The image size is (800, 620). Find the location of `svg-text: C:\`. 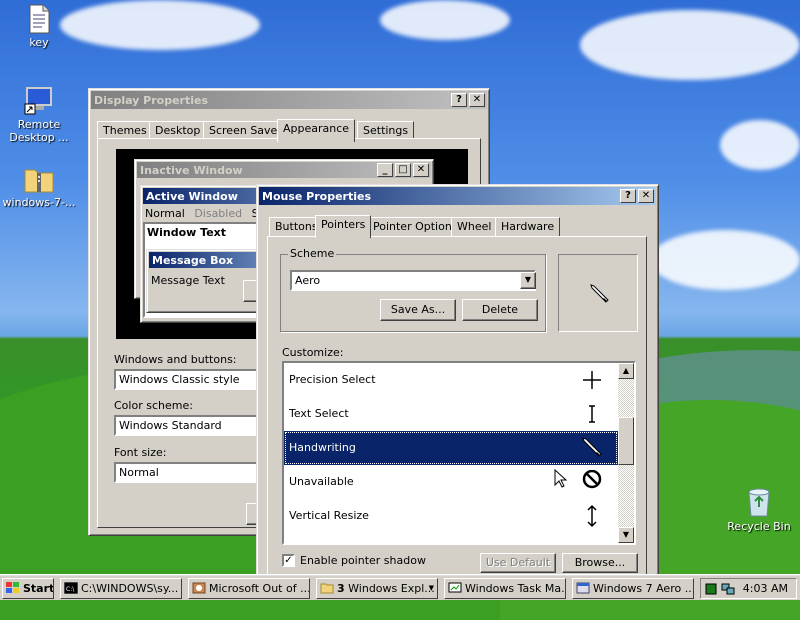

svg-text: C:\ is located at coordinates (70, 589).